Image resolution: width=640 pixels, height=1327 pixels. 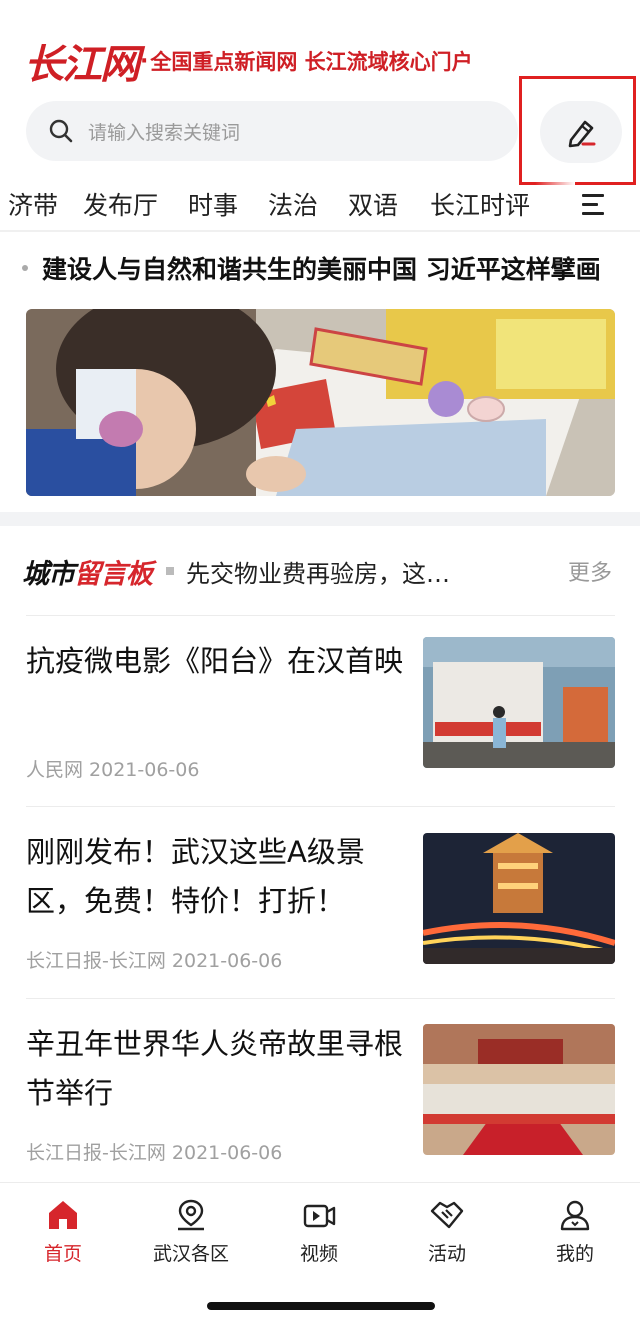 What do you see at coordinates (480, 204) in the screenshot?
I see `tab-item: 长江时评` at bounding box center [480, 204].